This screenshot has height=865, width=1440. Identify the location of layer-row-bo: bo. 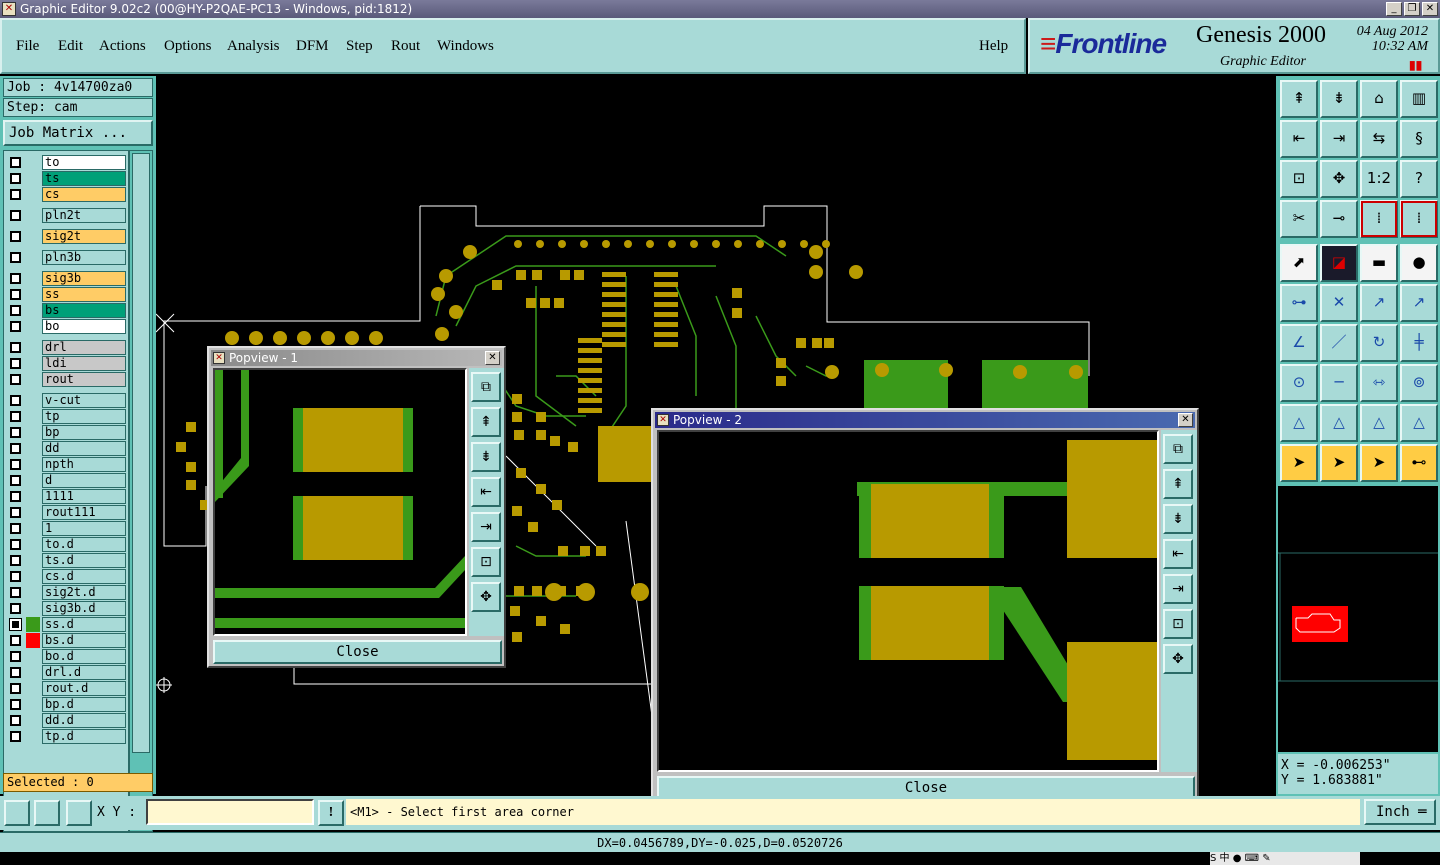
(67, 326).